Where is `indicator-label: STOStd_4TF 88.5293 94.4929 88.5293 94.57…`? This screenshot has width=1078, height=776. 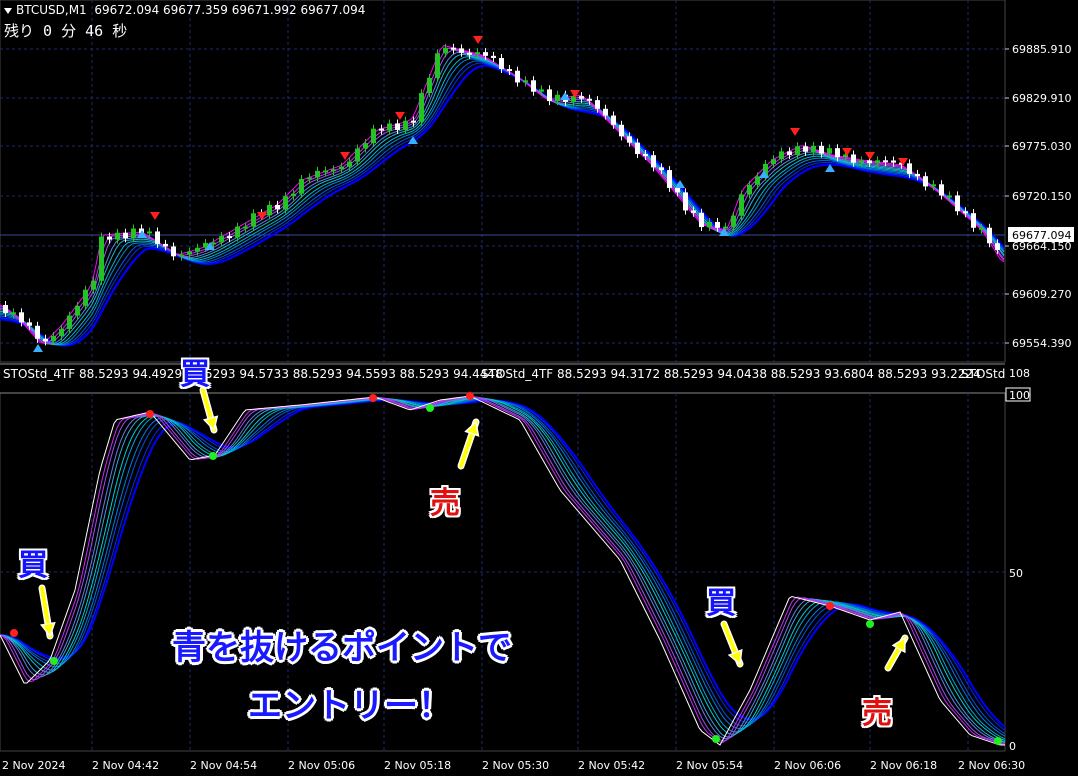 indicator-label: STOStd_4TF 88.5293 94.4929 88.5293 94.57… is located at coordinates (253, 374).